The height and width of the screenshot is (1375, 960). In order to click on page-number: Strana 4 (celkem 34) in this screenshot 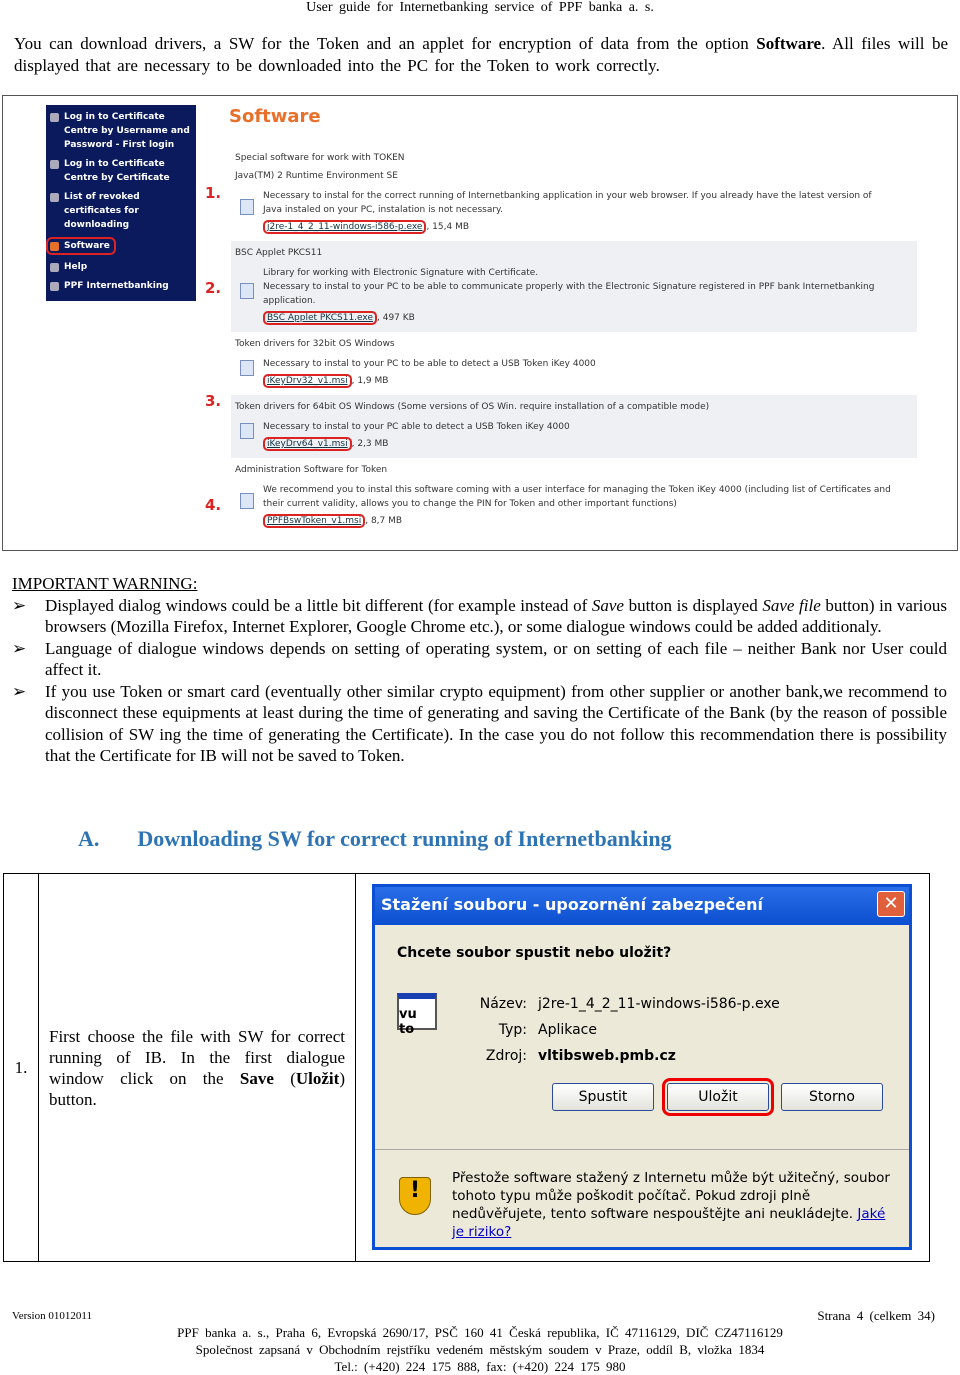, I will do `click(876, 1315)`.